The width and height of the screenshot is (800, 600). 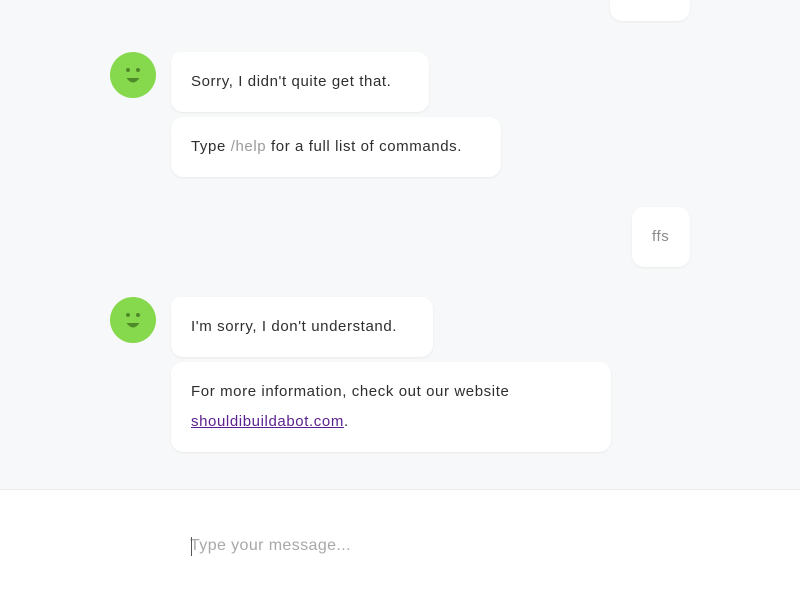 What do you see at coordinates (294, 326) in the screenshot?
I see `bot-message-text: I'm sorry, I don't understand.` at bounding box center [294, 326].